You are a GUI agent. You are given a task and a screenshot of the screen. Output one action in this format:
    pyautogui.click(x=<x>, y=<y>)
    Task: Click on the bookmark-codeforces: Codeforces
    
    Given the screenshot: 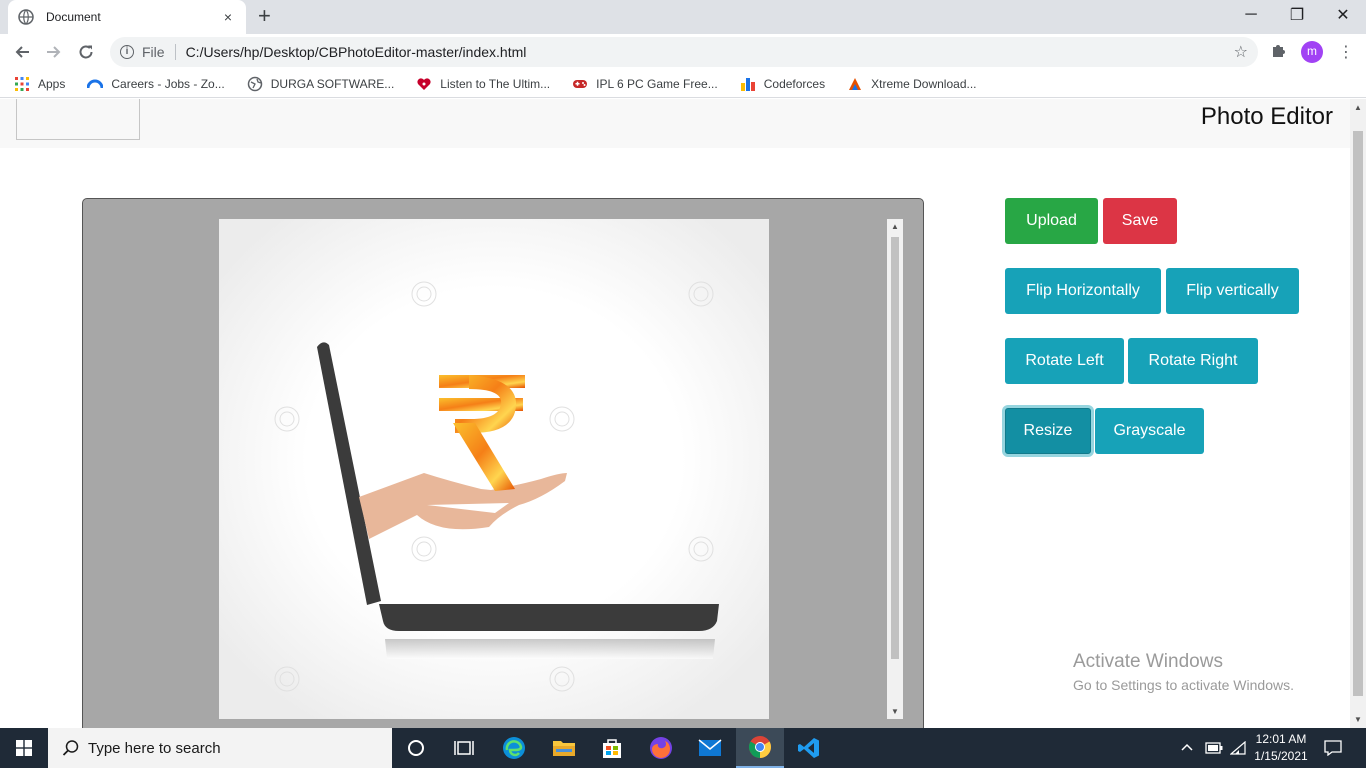 What is the action you would take?
    pyautogui.click(x=782, y=84)
    